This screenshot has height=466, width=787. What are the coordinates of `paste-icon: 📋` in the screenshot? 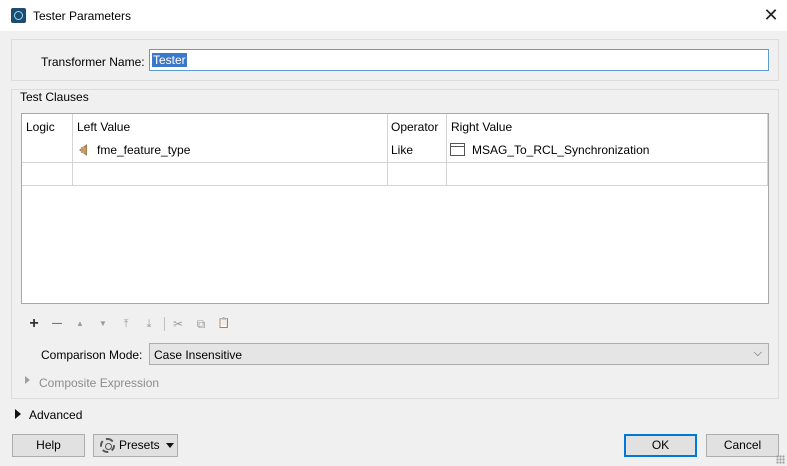 It's located at (224, 324).